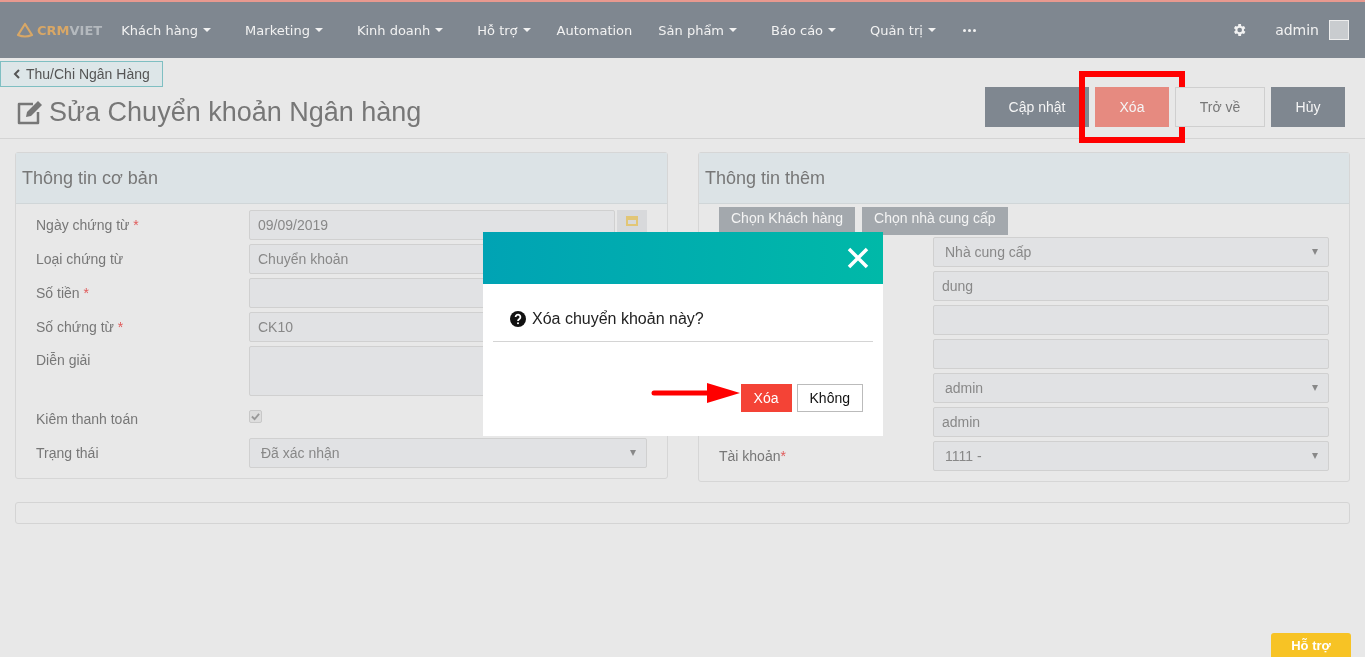 The height and width of the screenshot is (657, 1365). Describe the element at coordinates (1297, 30) in the screenshot. I see `user-name: admin` at that location.